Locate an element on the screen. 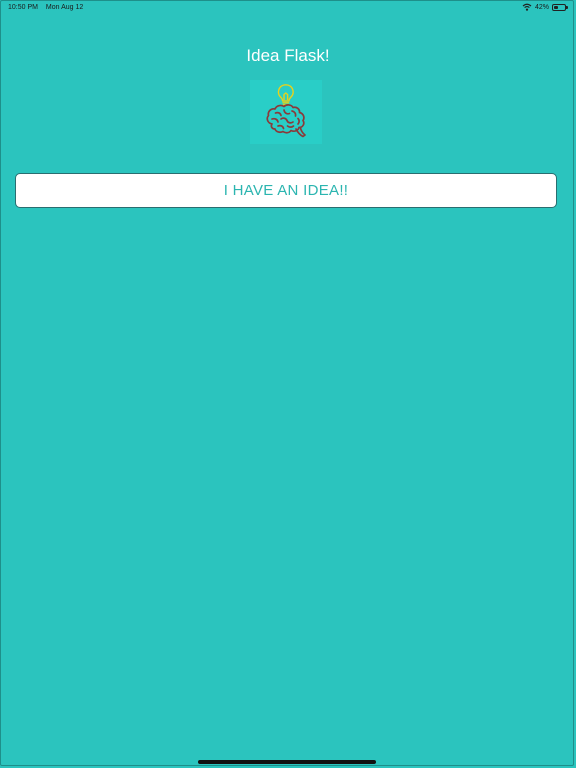 Image resolution: width=576 pixels, height=768 pixels. idea-button: I HAVE AN IDEA!! is located at coordinates (286, 190).